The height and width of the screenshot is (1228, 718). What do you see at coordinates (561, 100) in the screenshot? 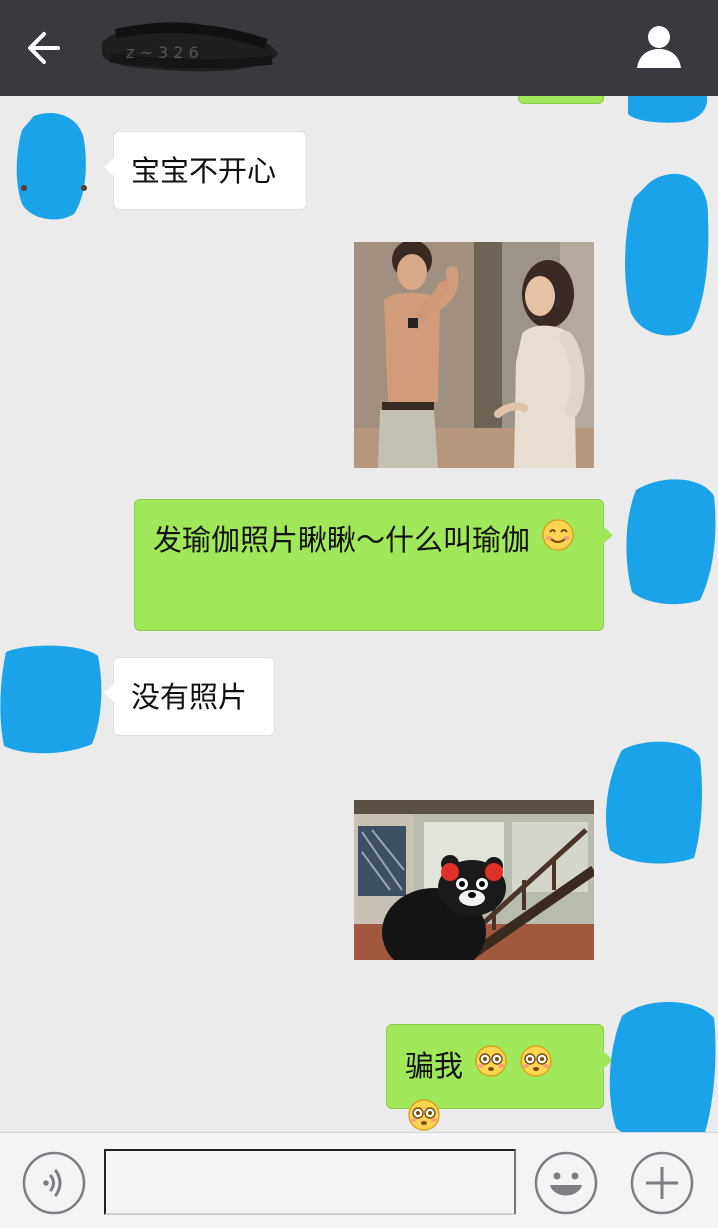
I see `previous-message-bubble` at bounding box center [561, 100].